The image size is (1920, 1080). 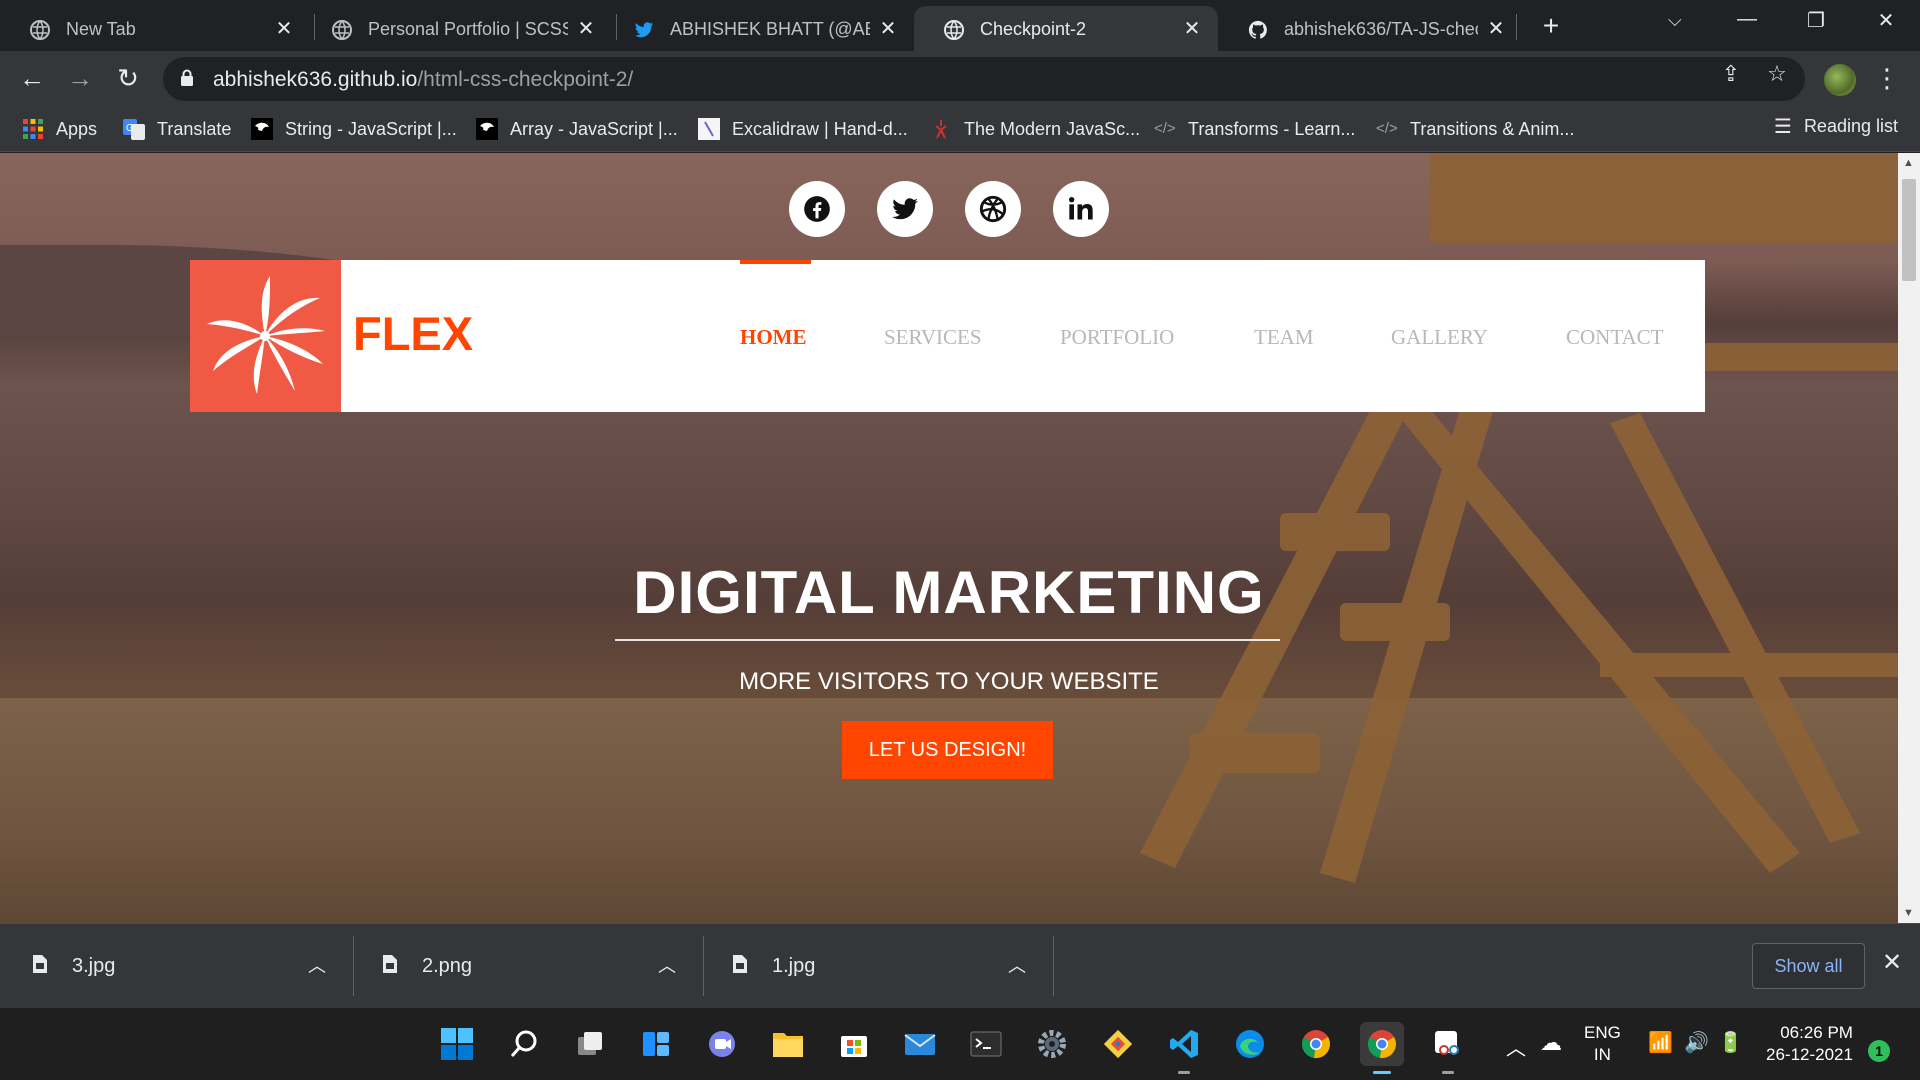 What do you see at coordinates (1747, 23) in the screenshot?
I see `minimize-icon: —` at bounding box center [1747, 23].